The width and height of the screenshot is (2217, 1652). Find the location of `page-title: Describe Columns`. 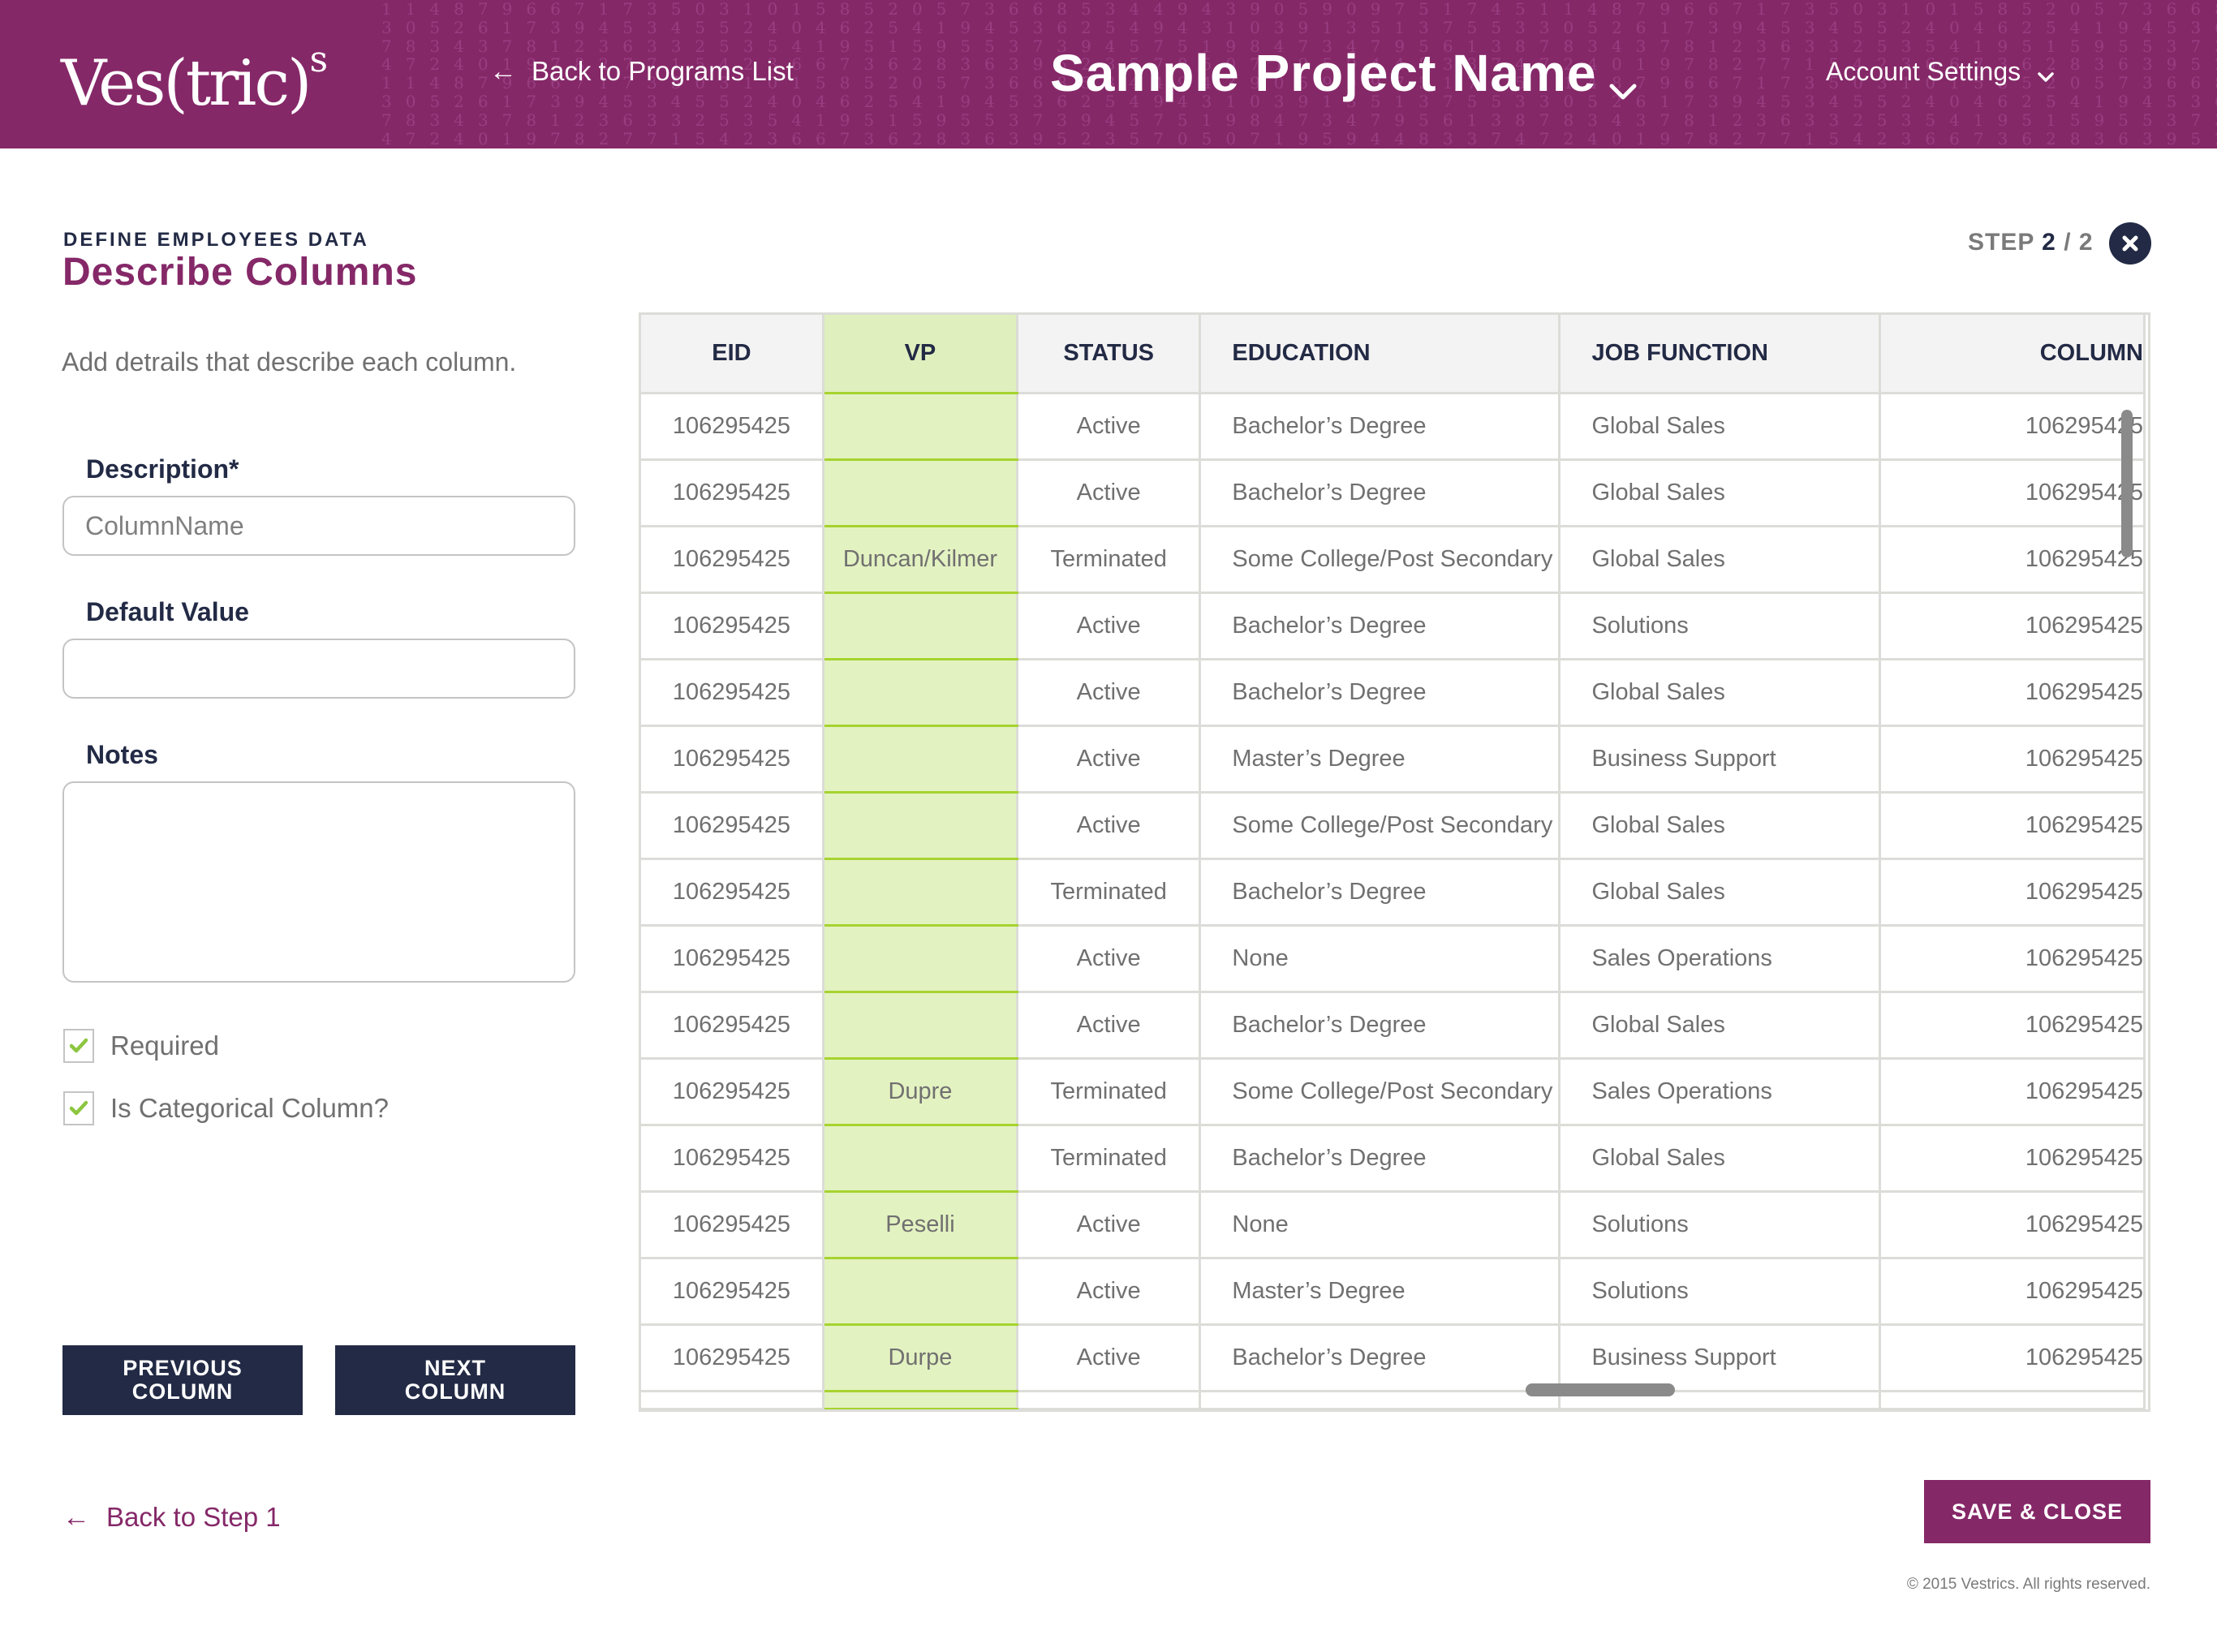

page-title: Describe Columns is located at coordinates (240, 272).